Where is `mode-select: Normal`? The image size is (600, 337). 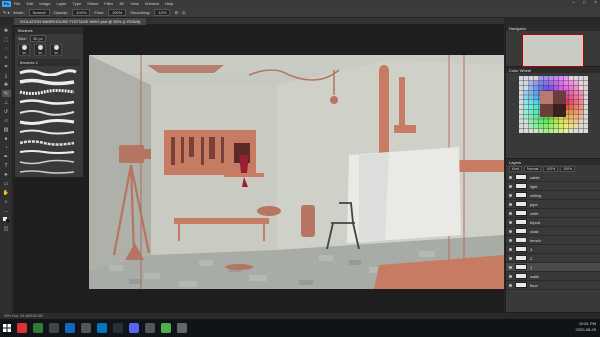 mode-select: Normal is located at coordinates (39, 12).